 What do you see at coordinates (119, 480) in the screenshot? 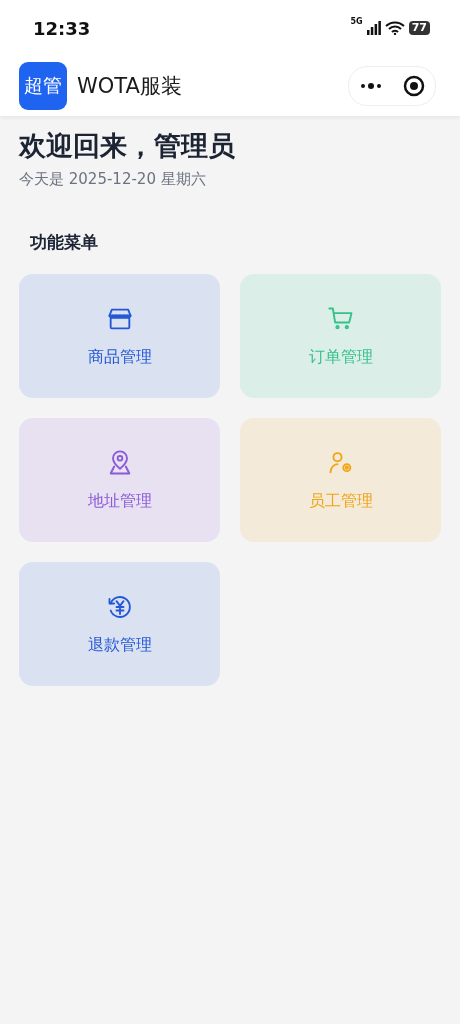
I see `menu-card: 地址管理` at bounding box center [119, 480].